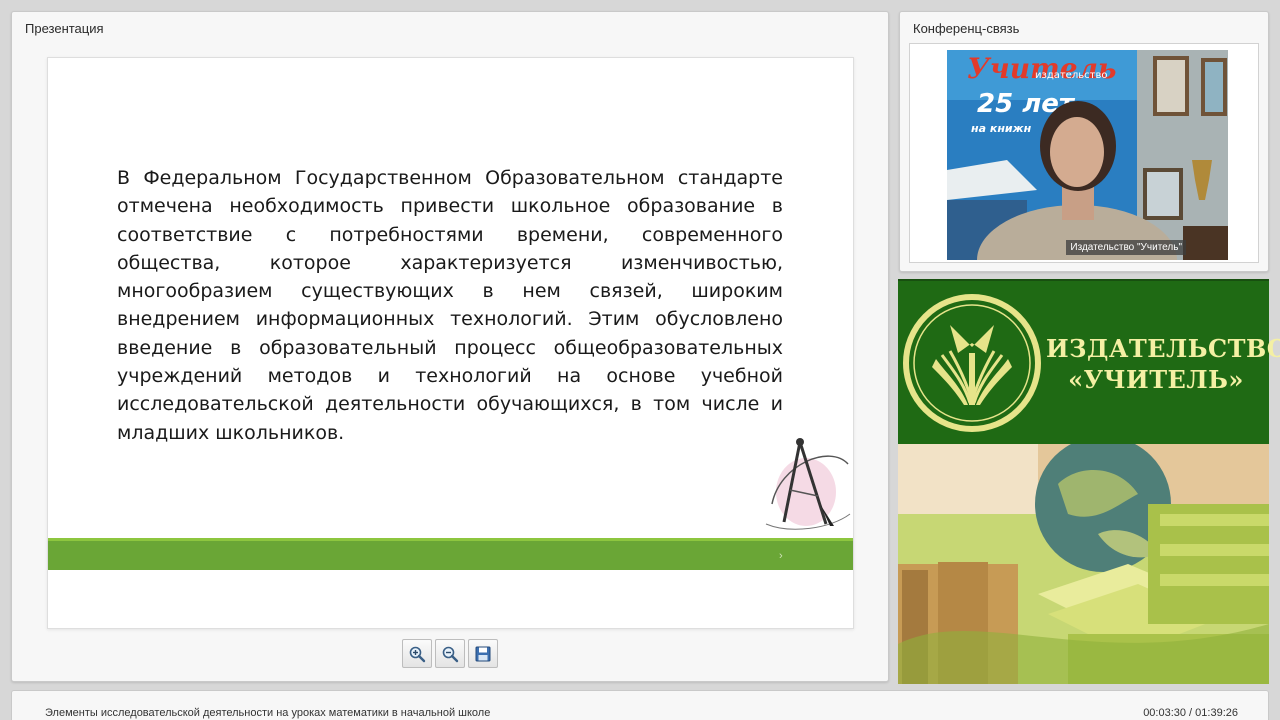 The height and width of the screenshot is (720, 1280). I want to click on zoom-out-button, so click(450, 653).